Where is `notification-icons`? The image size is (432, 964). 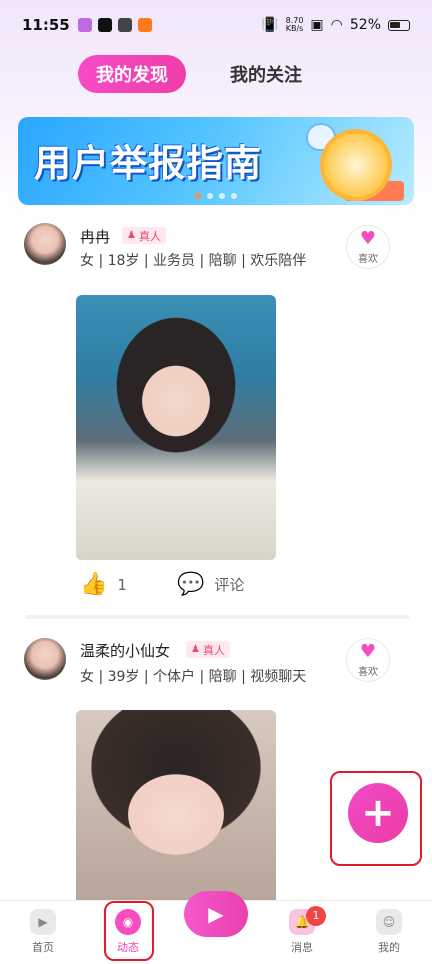
notification-icons is located at coordinates (114, 25).